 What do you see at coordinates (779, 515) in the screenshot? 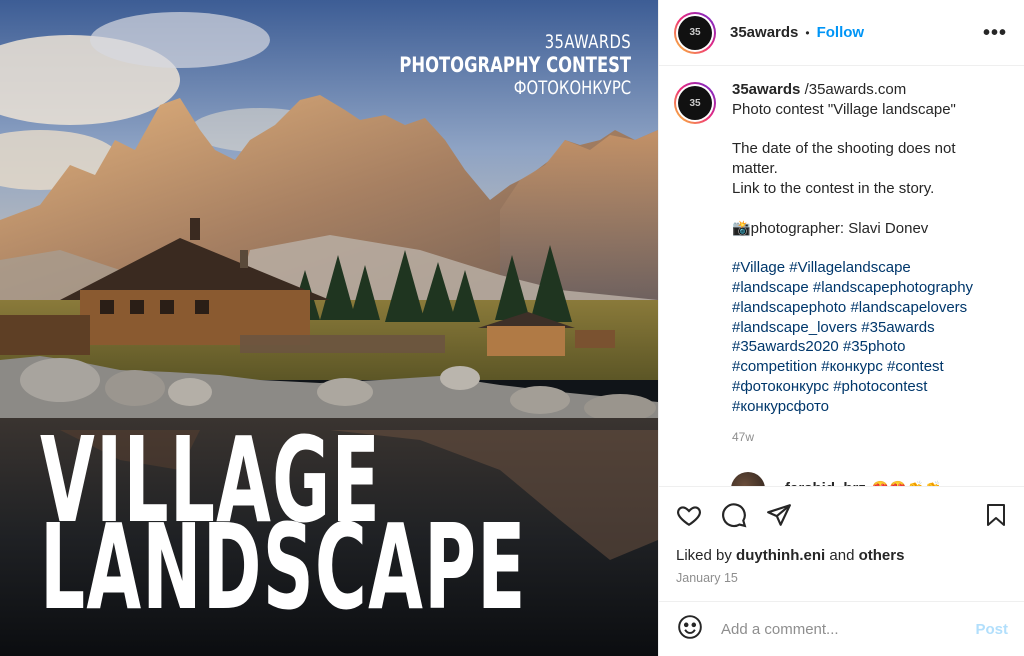
I see `share-icon` at bounding box center [779, 515].